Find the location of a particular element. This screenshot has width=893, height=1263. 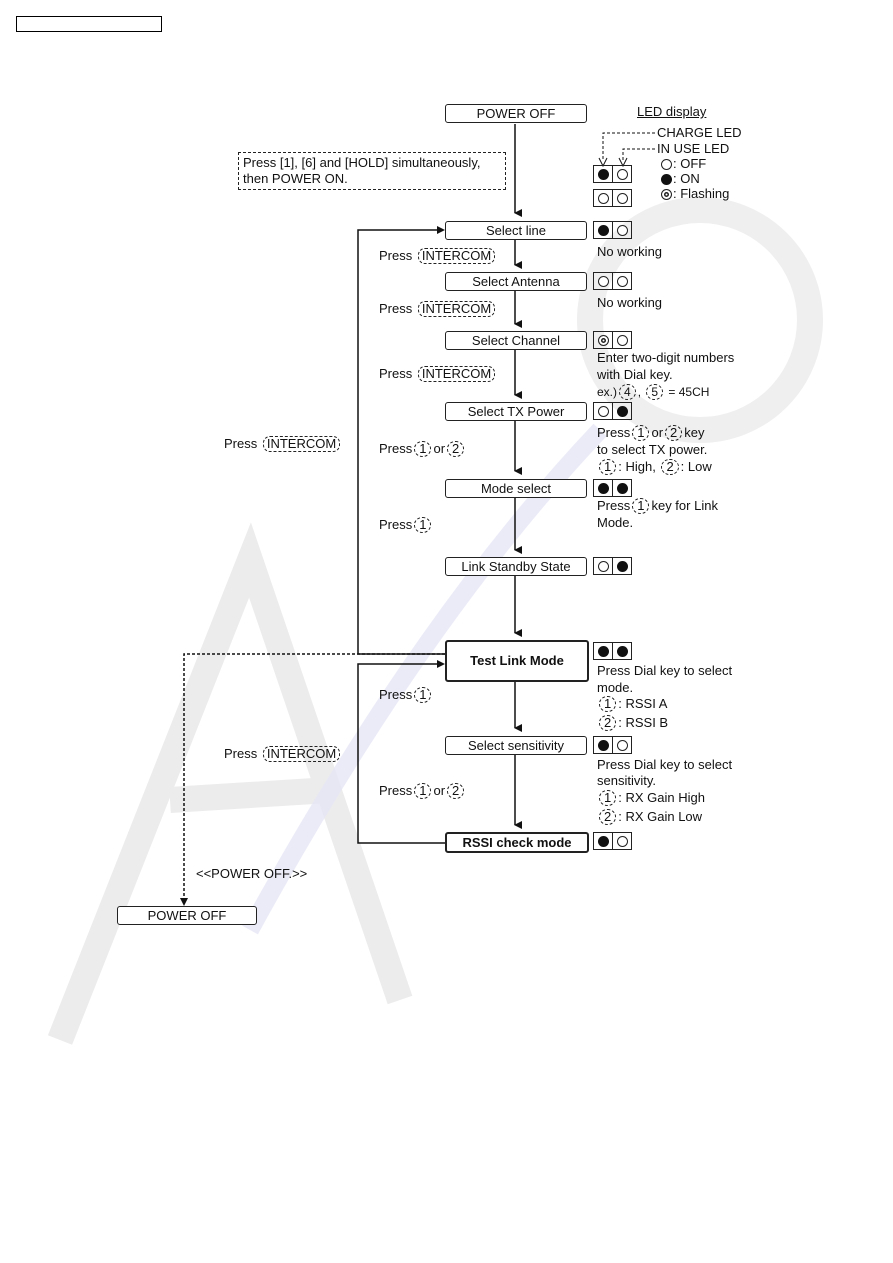

led-select-antenna is located at coordinates (612, 281).